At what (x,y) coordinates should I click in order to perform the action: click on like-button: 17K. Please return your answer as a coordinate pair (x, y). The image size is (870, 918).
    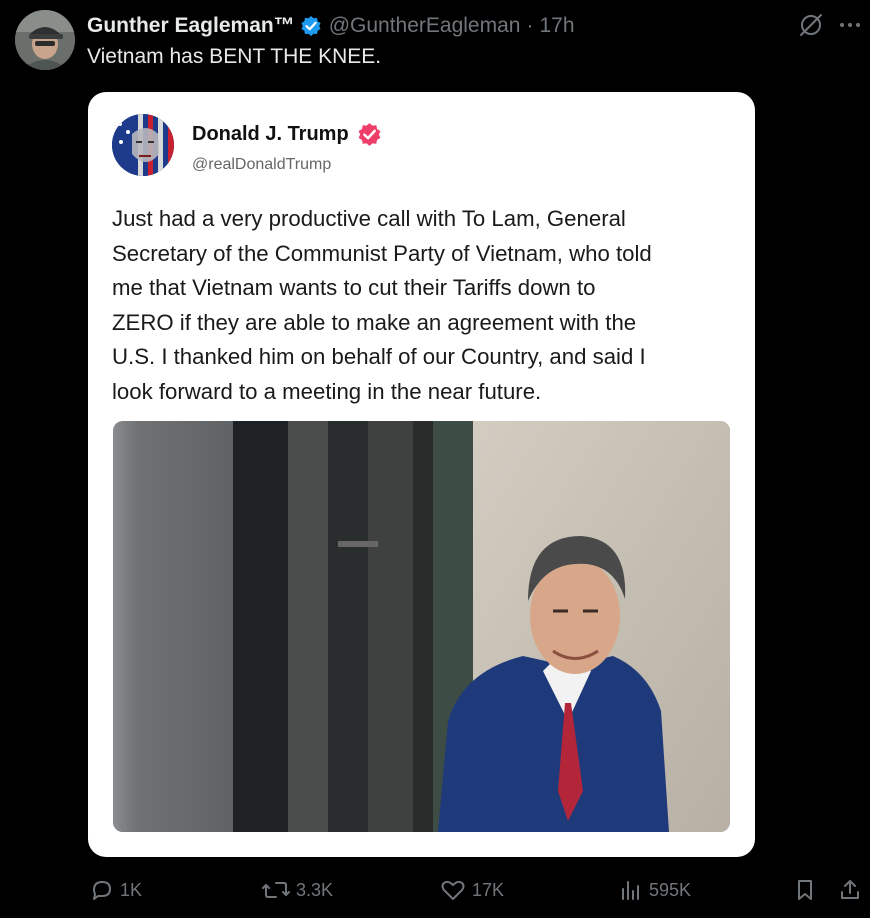
    Looking at the image, I should click on (472, 890).